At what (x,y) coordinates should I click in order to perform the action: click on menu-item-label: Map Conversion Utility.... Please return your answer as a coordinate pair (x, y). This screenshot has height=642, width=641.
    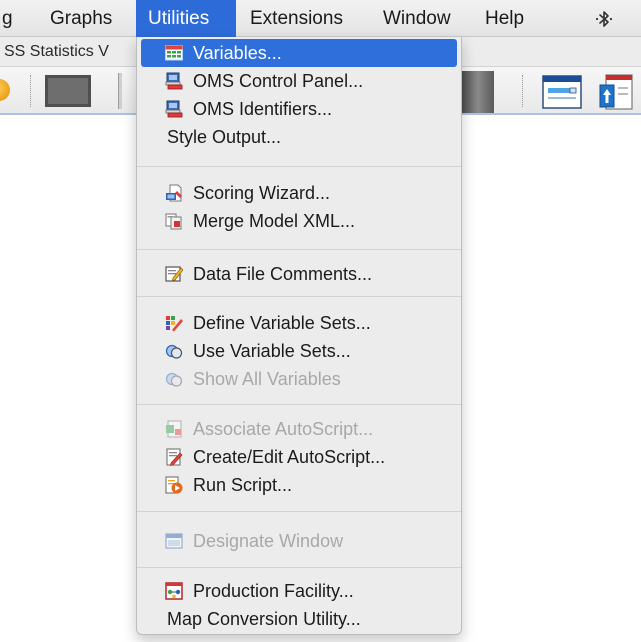
    Looking at the image, I should click on (264, 619).